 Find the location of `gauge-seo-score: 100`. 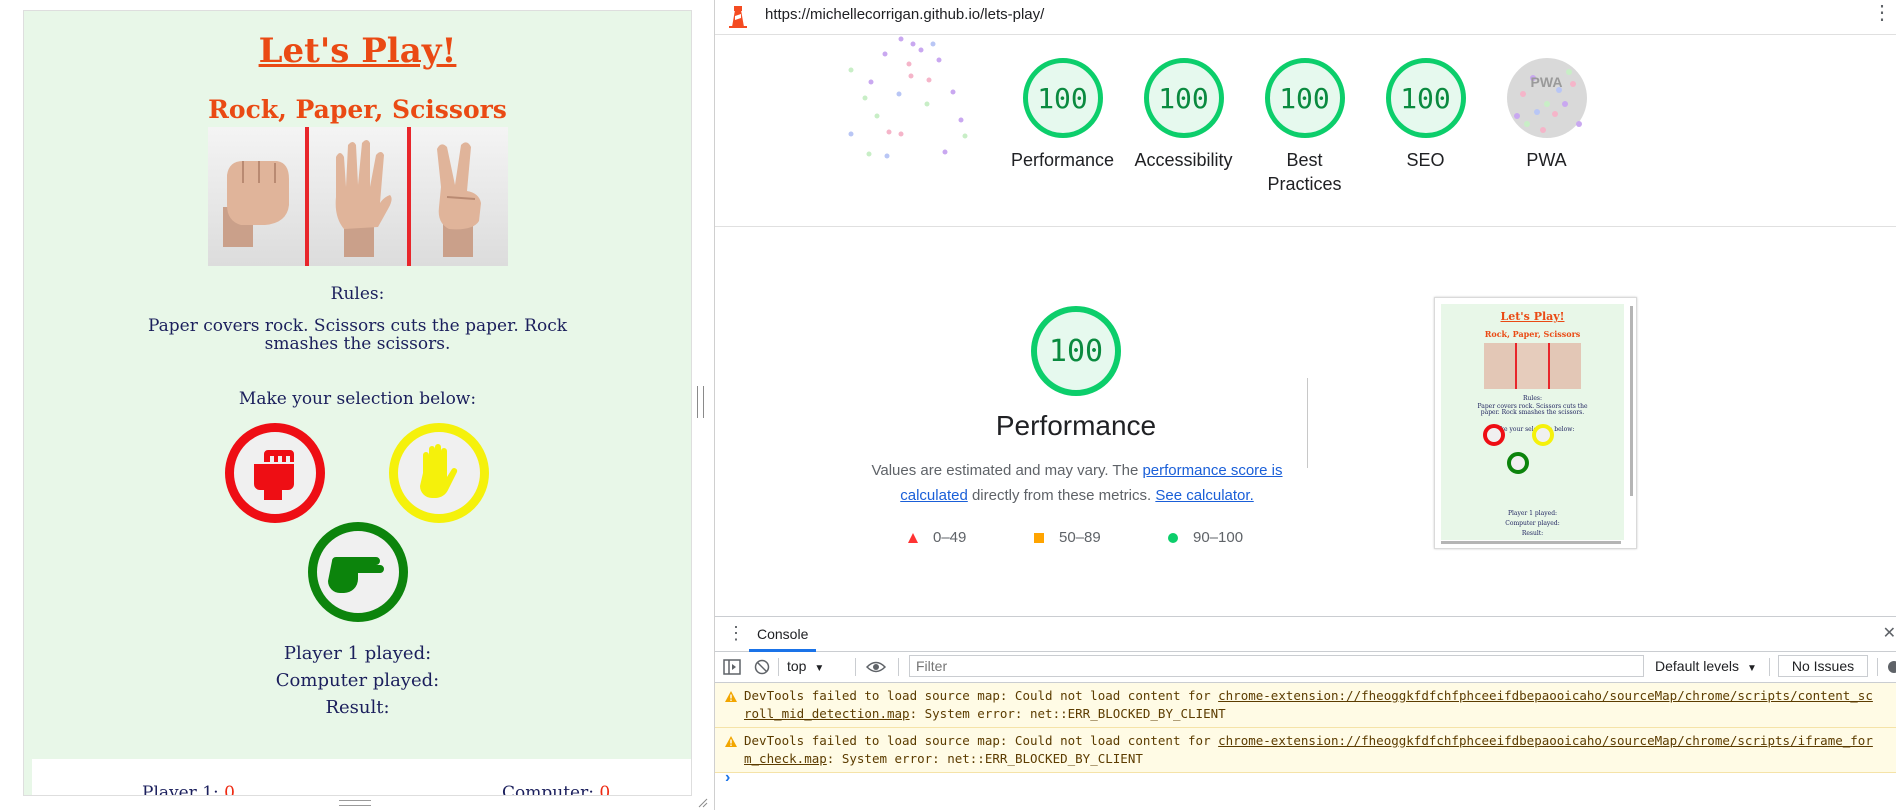

gauge-seo-score: 100 is located at coordinates (1425, 98).